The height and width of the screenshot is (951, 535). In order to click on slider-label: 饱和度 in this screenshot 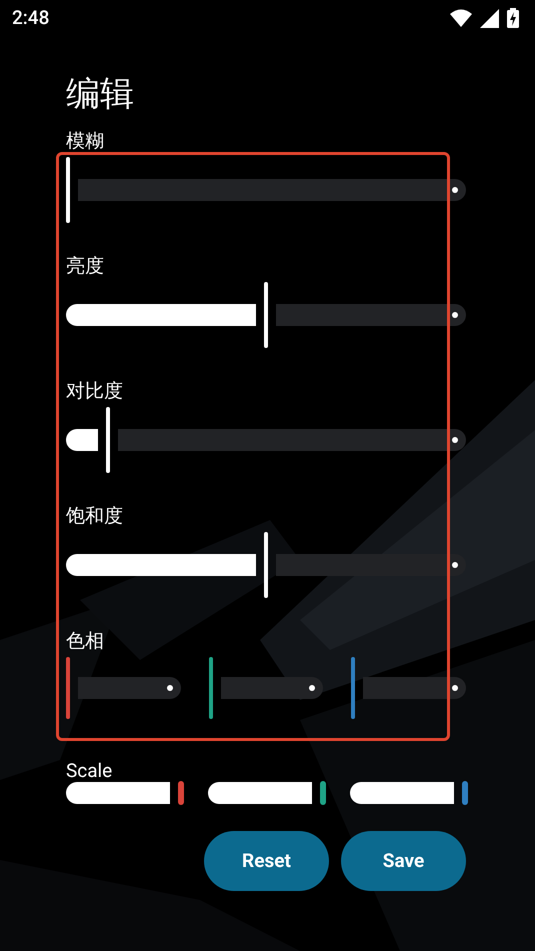, I will do `click(95, 516)`.